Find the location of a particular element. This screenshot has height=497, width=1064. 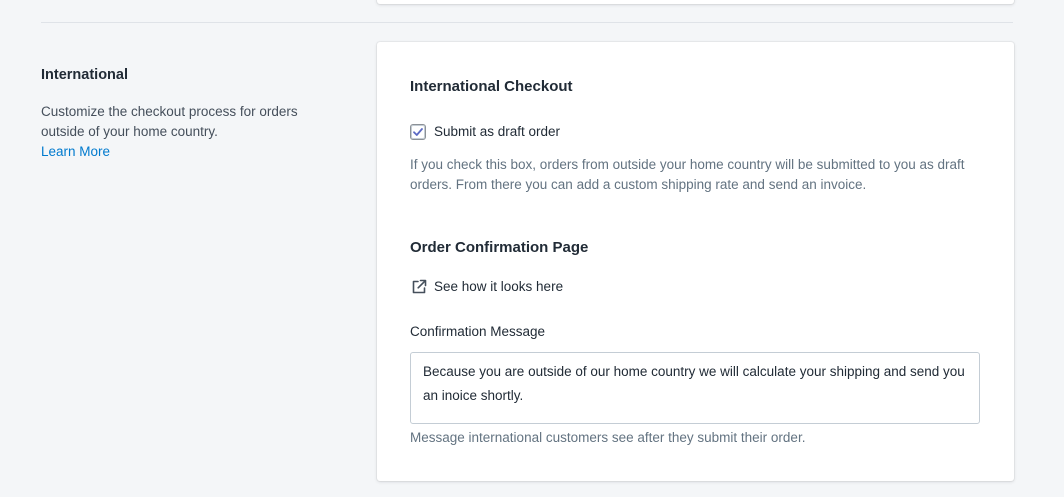

international-checkout-heading: International Checkout is located at coordinates (491, 86).